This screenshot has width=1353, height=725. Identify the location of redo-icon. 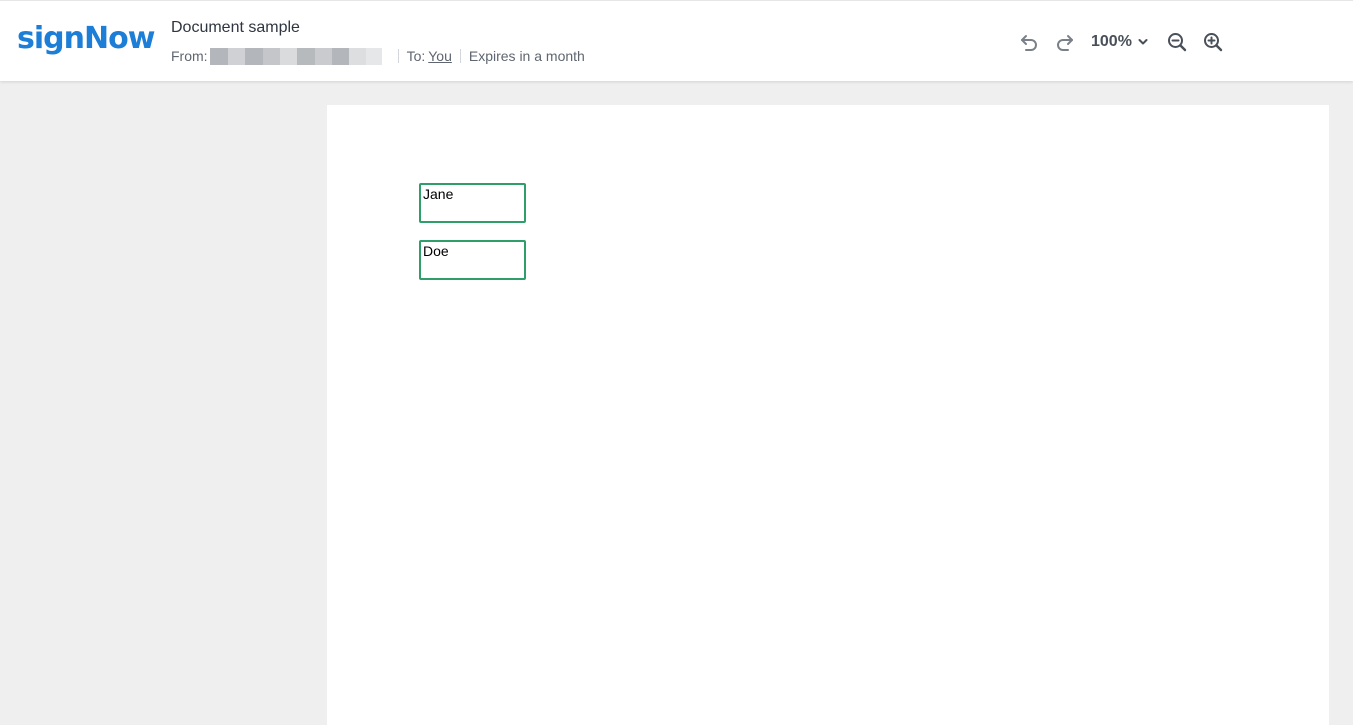
(1065, 43).